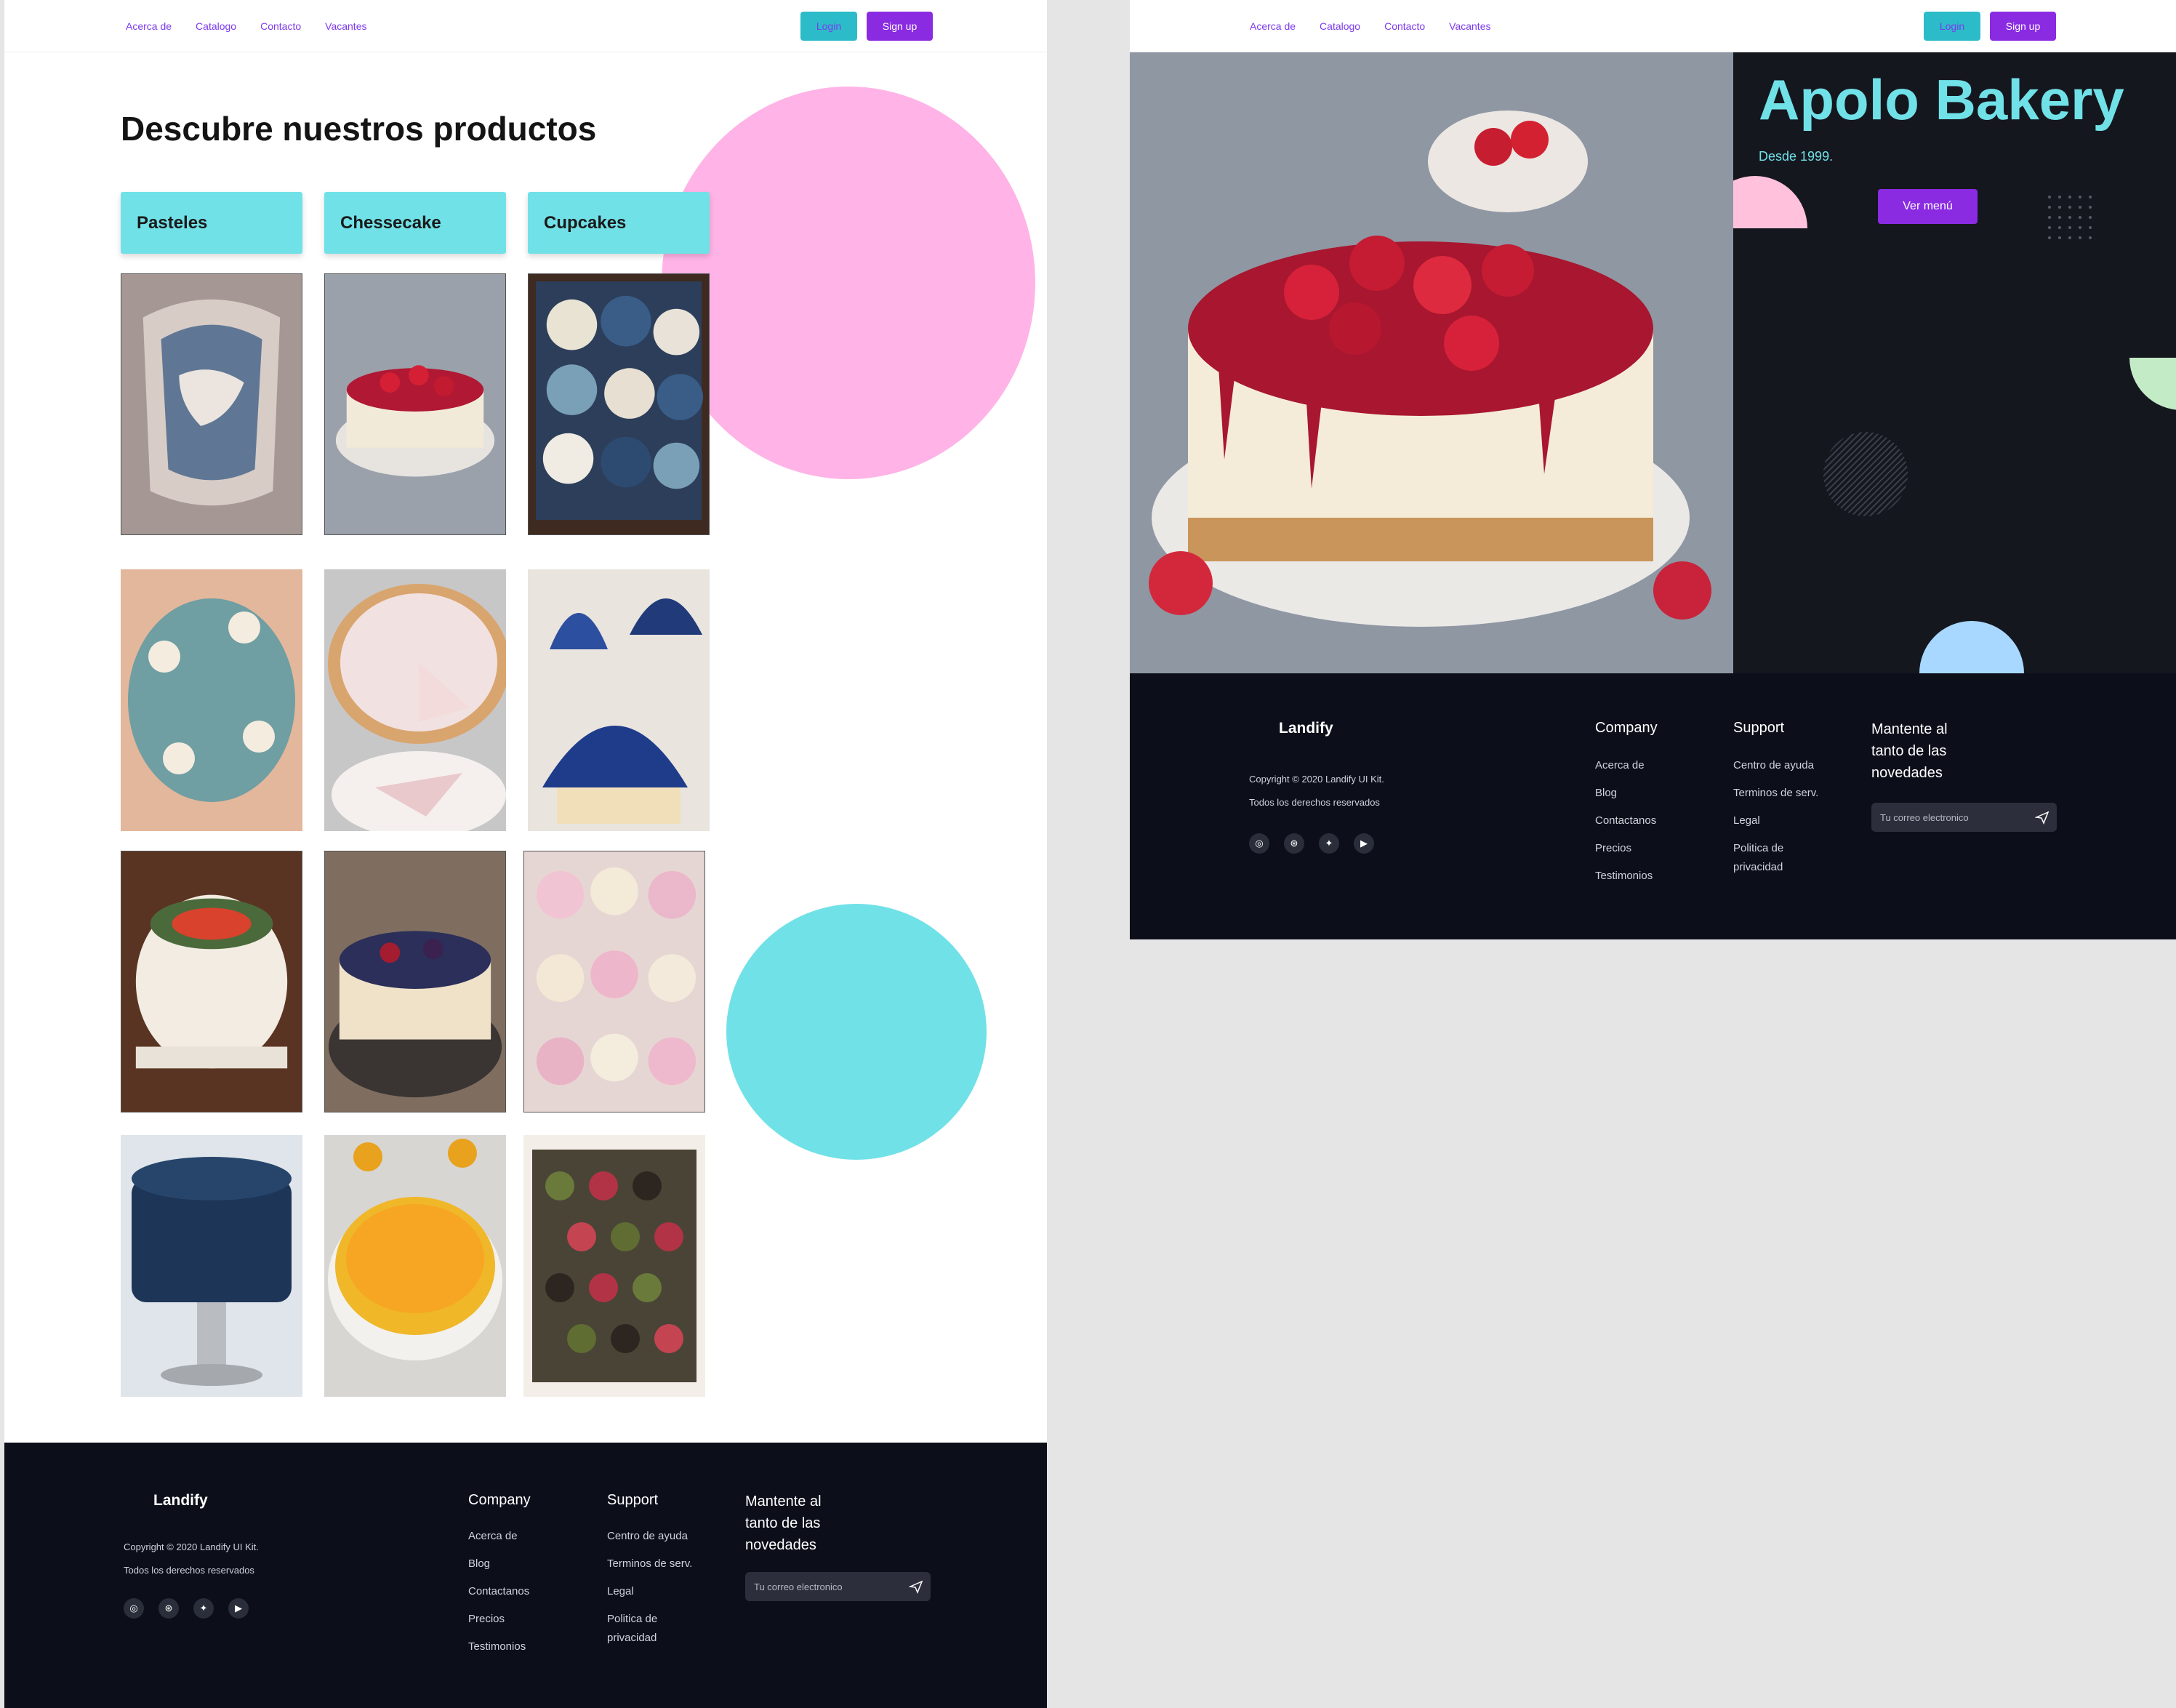 The image size is (2176, 1708). What do you see at coordinates (614, 981) in the screenshot?
I see `product-image-rose-cupcakes` at bounding box center [614, 981].